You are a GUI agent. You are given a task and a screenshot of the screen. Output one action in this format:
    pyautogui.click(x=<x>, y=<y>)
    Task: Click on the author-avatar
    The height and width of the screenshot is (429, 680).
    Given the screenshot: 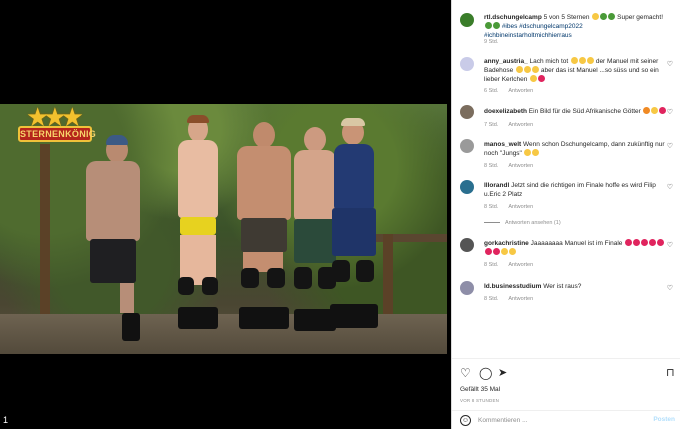 What is the action you would take?
    pyautogui.click(x=467, y=20)
    